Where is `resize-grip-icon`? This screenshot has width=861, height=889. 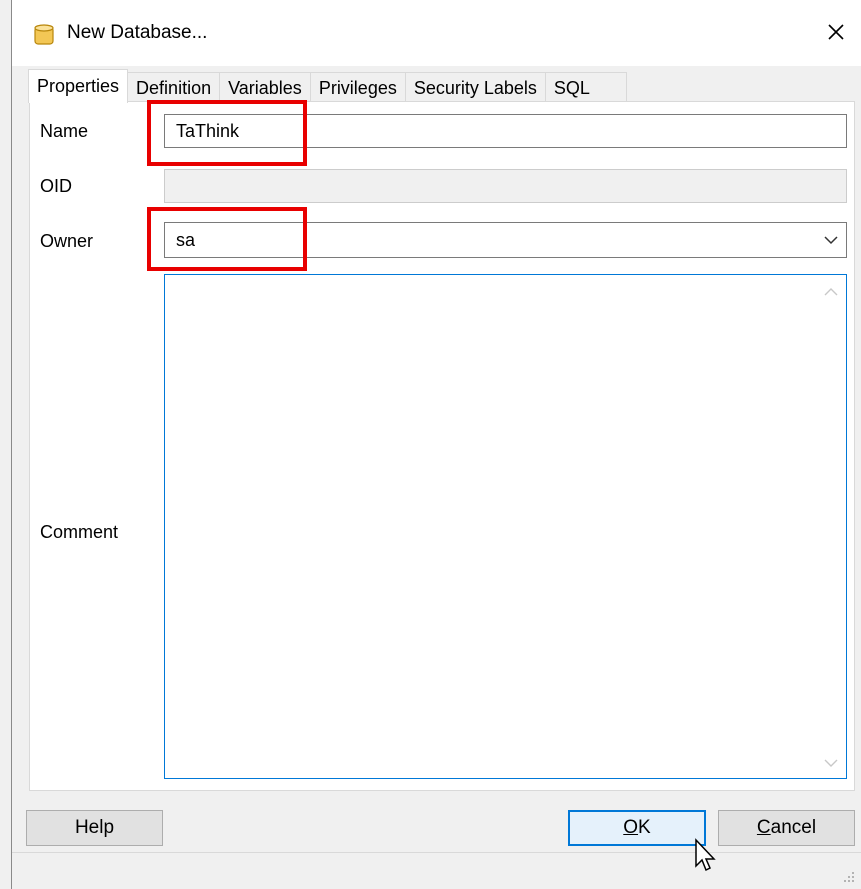 resize-grip-icon is located at coordinates (849, 877).